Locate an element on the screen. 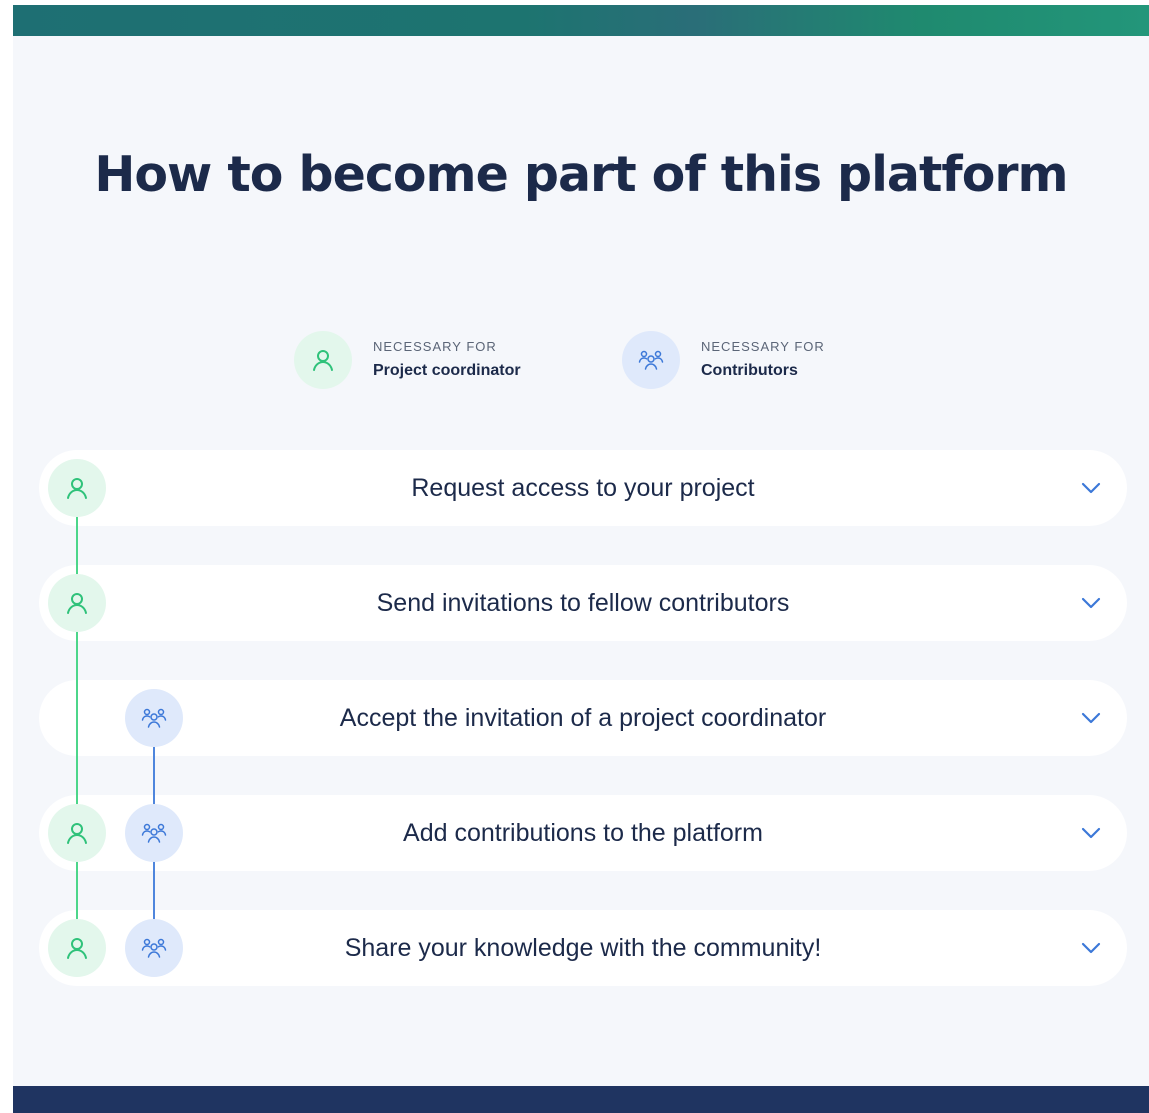 The width and height of the screenshot is (1149, 1113). step-add-contributions: Add contributions to the platform is located at coordinates (583, 833).